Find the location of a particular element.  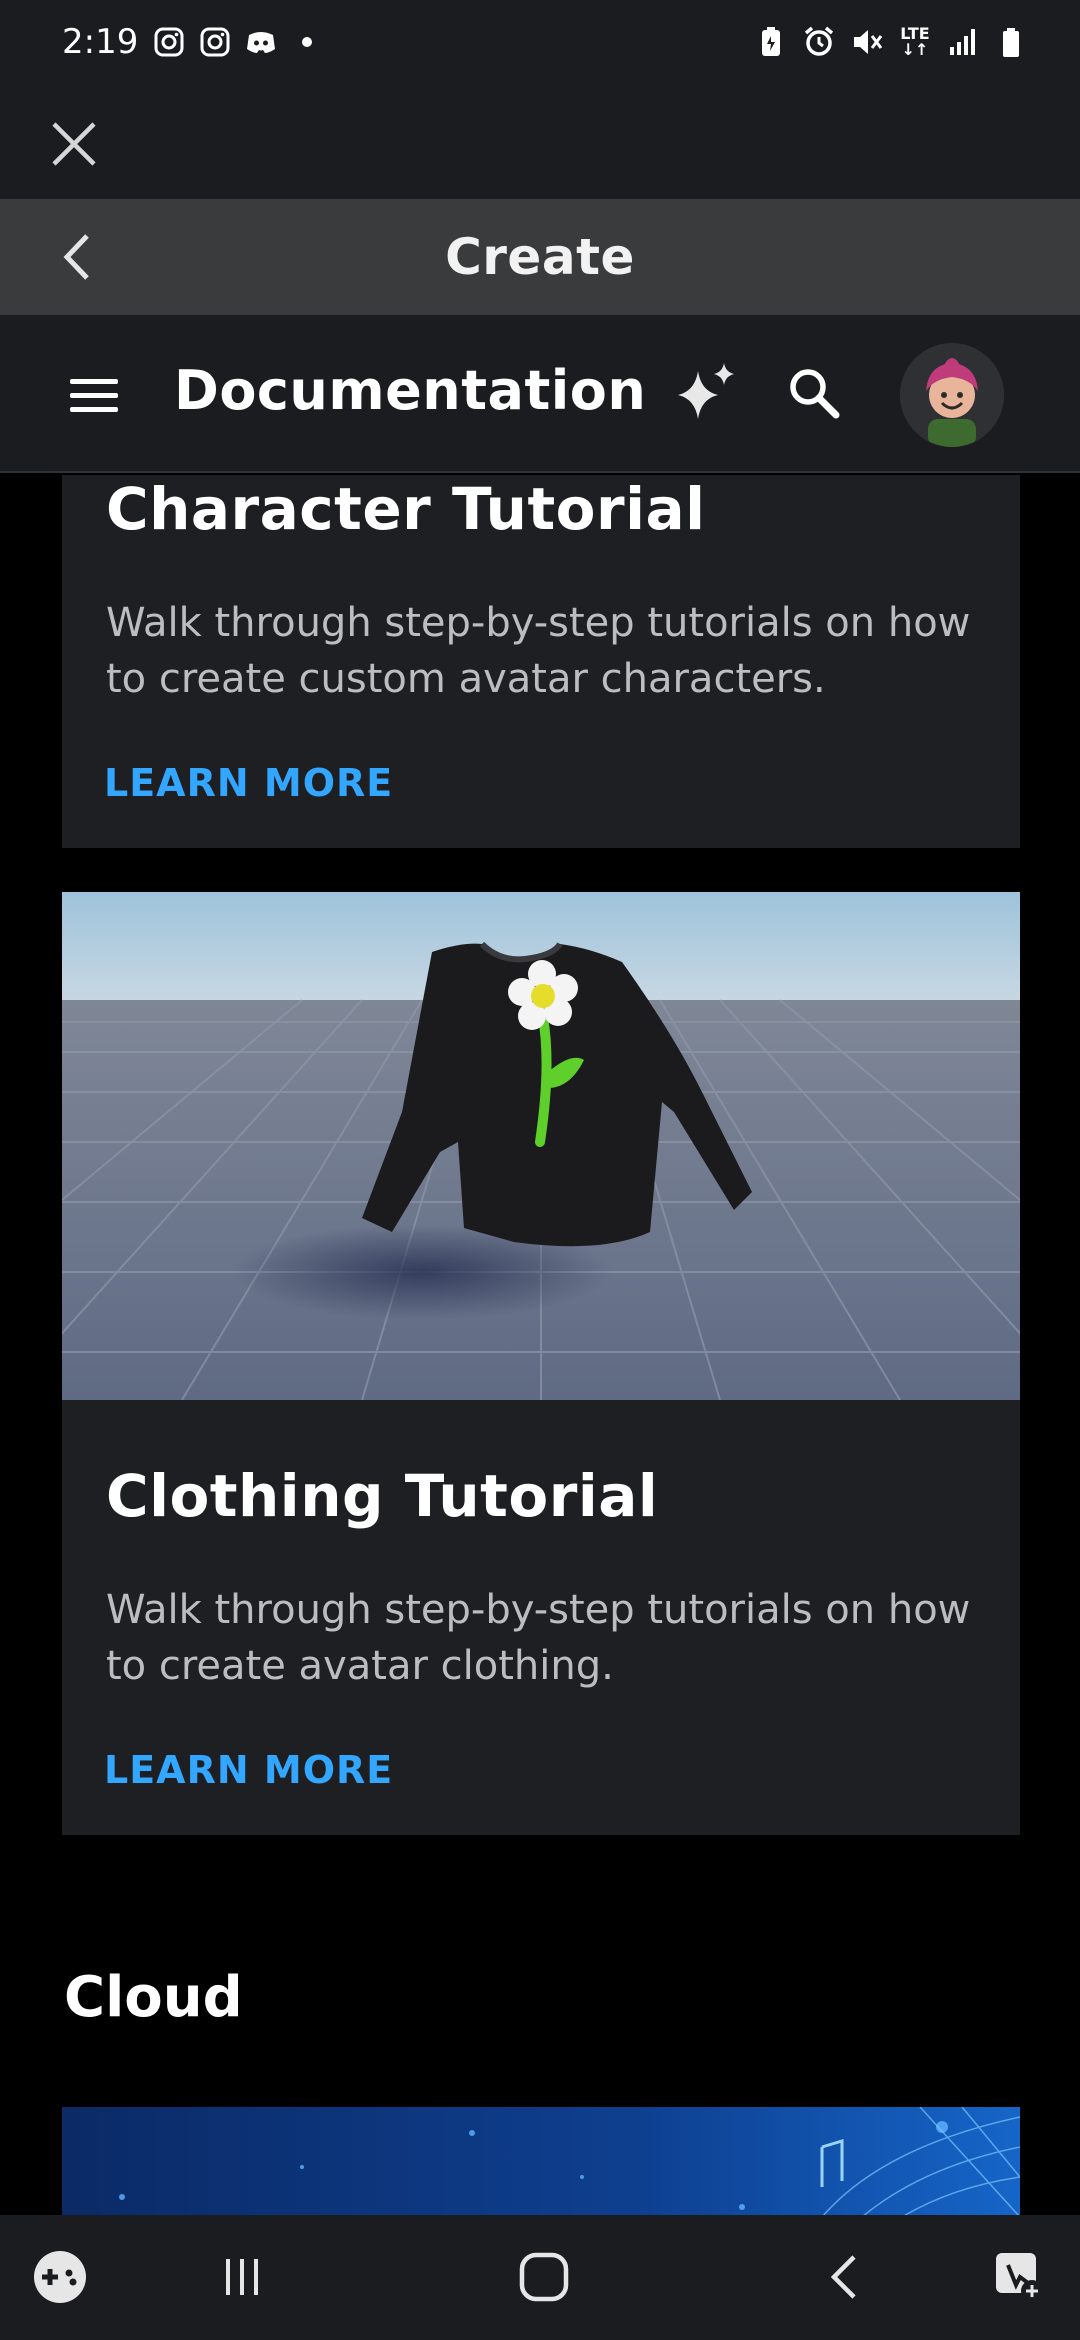

network-label: LTE is located at coordinates (915, 33).